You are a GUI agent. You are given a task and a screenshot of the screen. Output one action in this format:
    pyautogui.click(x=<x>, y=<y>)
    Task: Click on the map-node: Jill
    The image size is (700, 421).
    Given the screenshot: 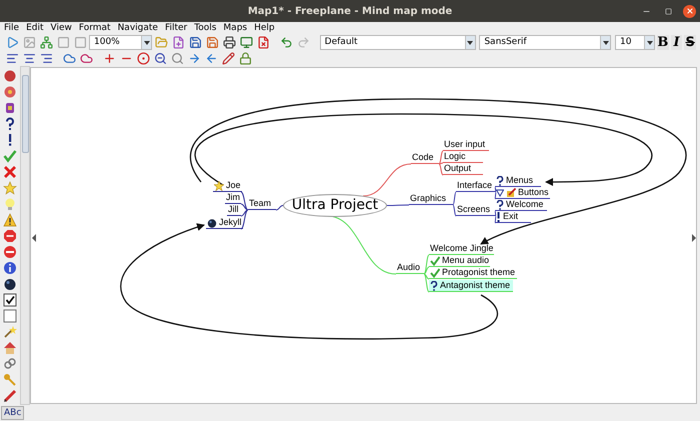 What is the action you would take?
    pyautogui.click(x=234, y=210)
    